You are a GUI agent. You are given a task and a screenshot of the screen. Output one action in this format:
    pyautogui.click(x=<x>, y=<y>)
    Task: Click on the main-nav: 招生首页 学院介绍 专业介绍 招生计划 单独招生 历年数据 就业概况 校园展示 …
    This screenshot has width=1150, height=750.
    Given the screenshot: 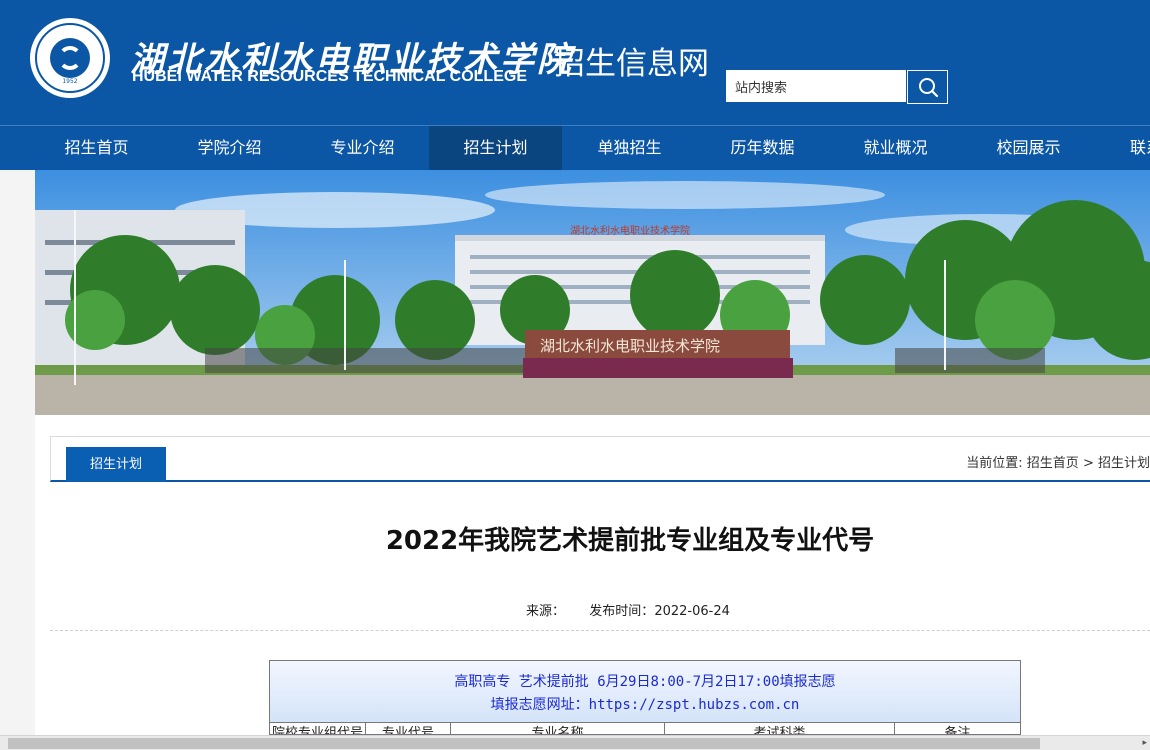 What is the action you would take?
    pyautogui.click(x=575, y=147)
    